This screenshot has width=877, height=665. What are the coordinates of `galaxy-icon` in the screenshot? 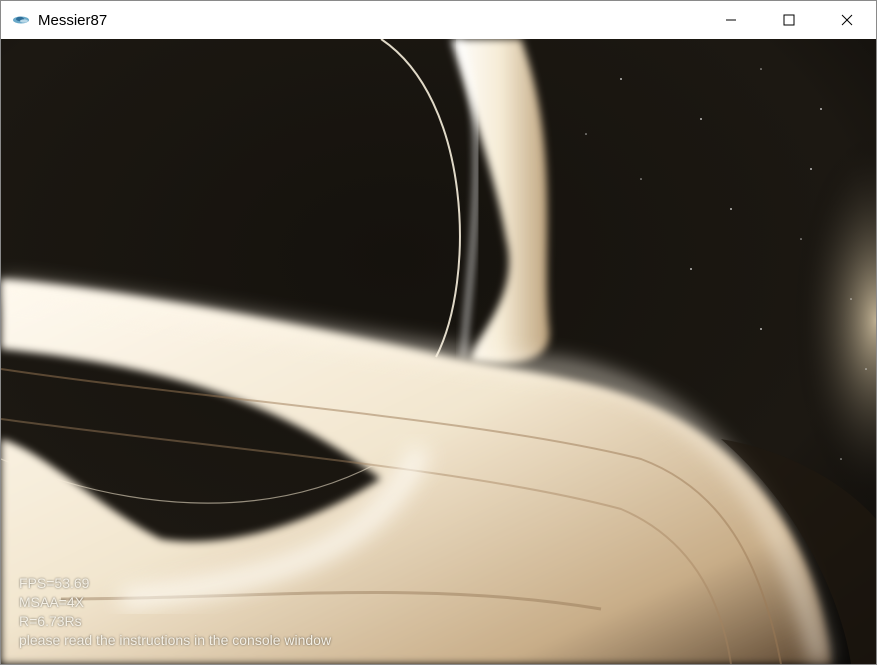 It's located at (21, 20).